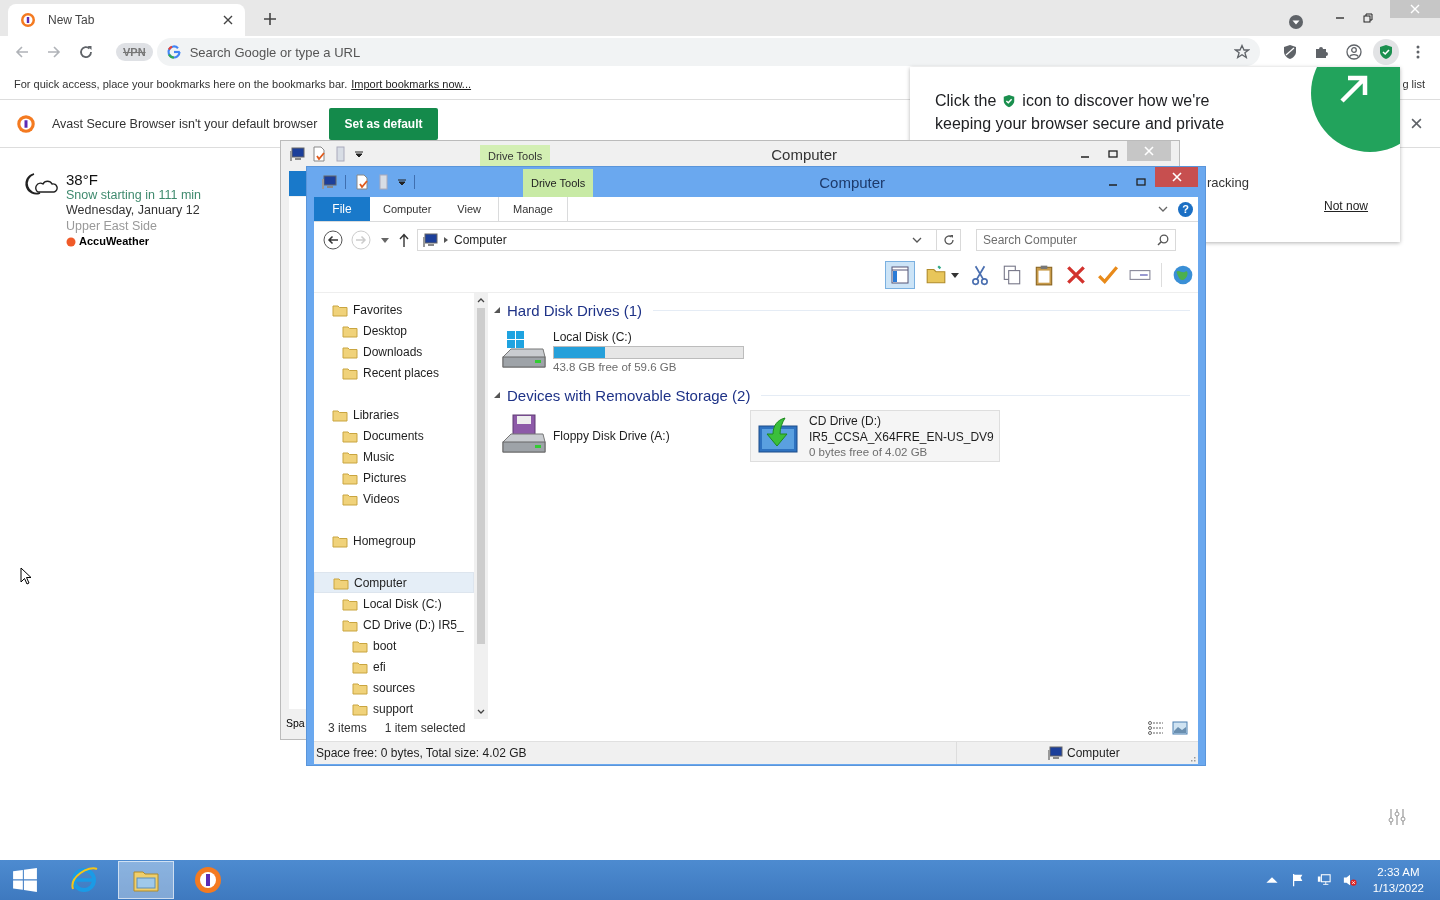 This screenshot has width=1440, height=900. What do you see at coordinates (383, 123) in the screenshot?
I see `set-default-button: Set as default` at bounding box center [383, 123].